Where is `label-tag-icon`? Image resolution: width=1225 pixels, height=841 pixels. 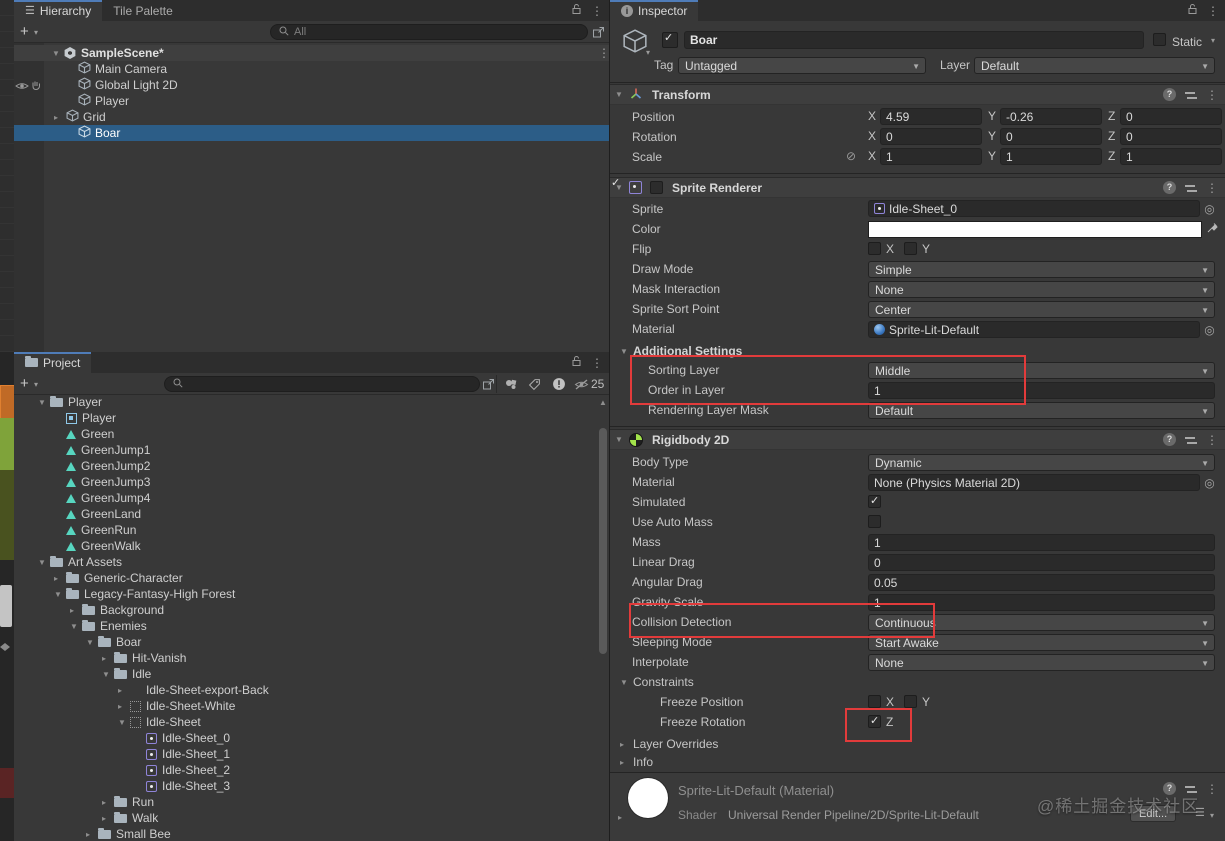
label-tag-icon is located at coordinates (534, 386).